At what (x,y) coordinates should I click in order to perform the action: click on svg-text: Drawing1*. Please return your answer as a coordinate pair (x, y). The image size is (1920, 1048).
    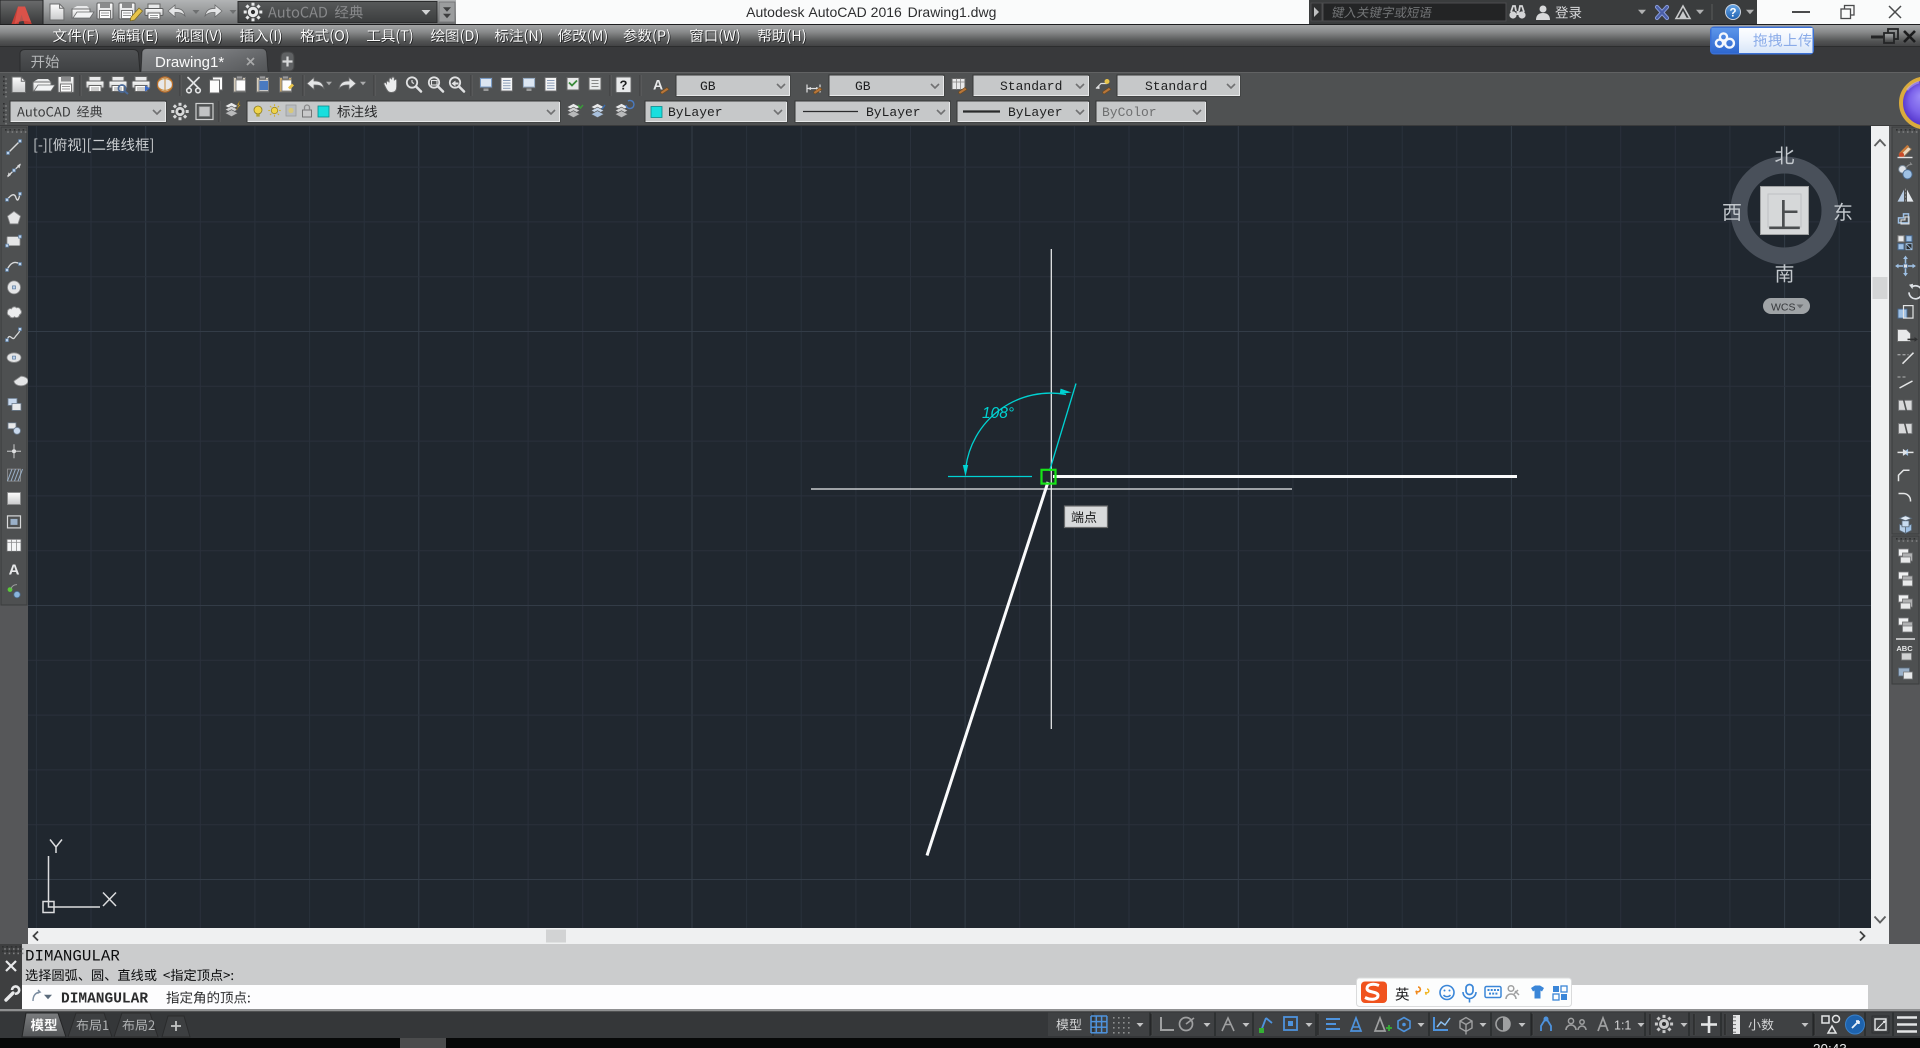
    Looking at the image, I should click on (189, 62).